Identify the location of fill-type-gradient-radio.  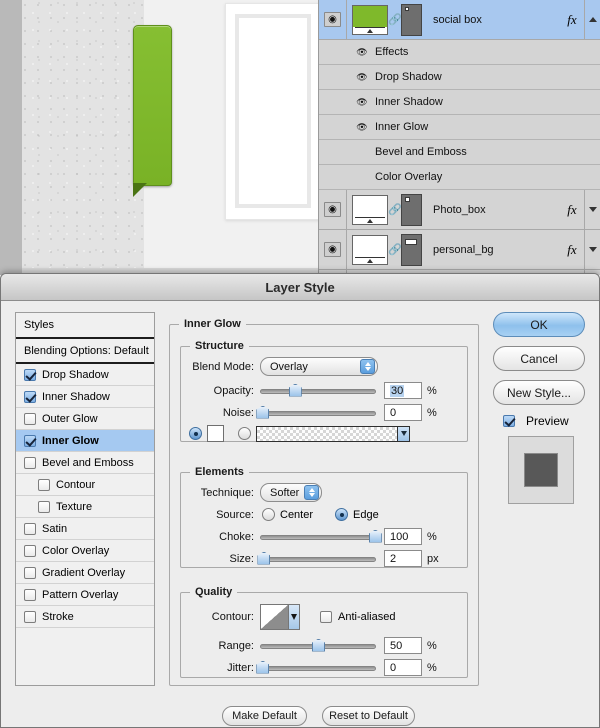
(244, 433).